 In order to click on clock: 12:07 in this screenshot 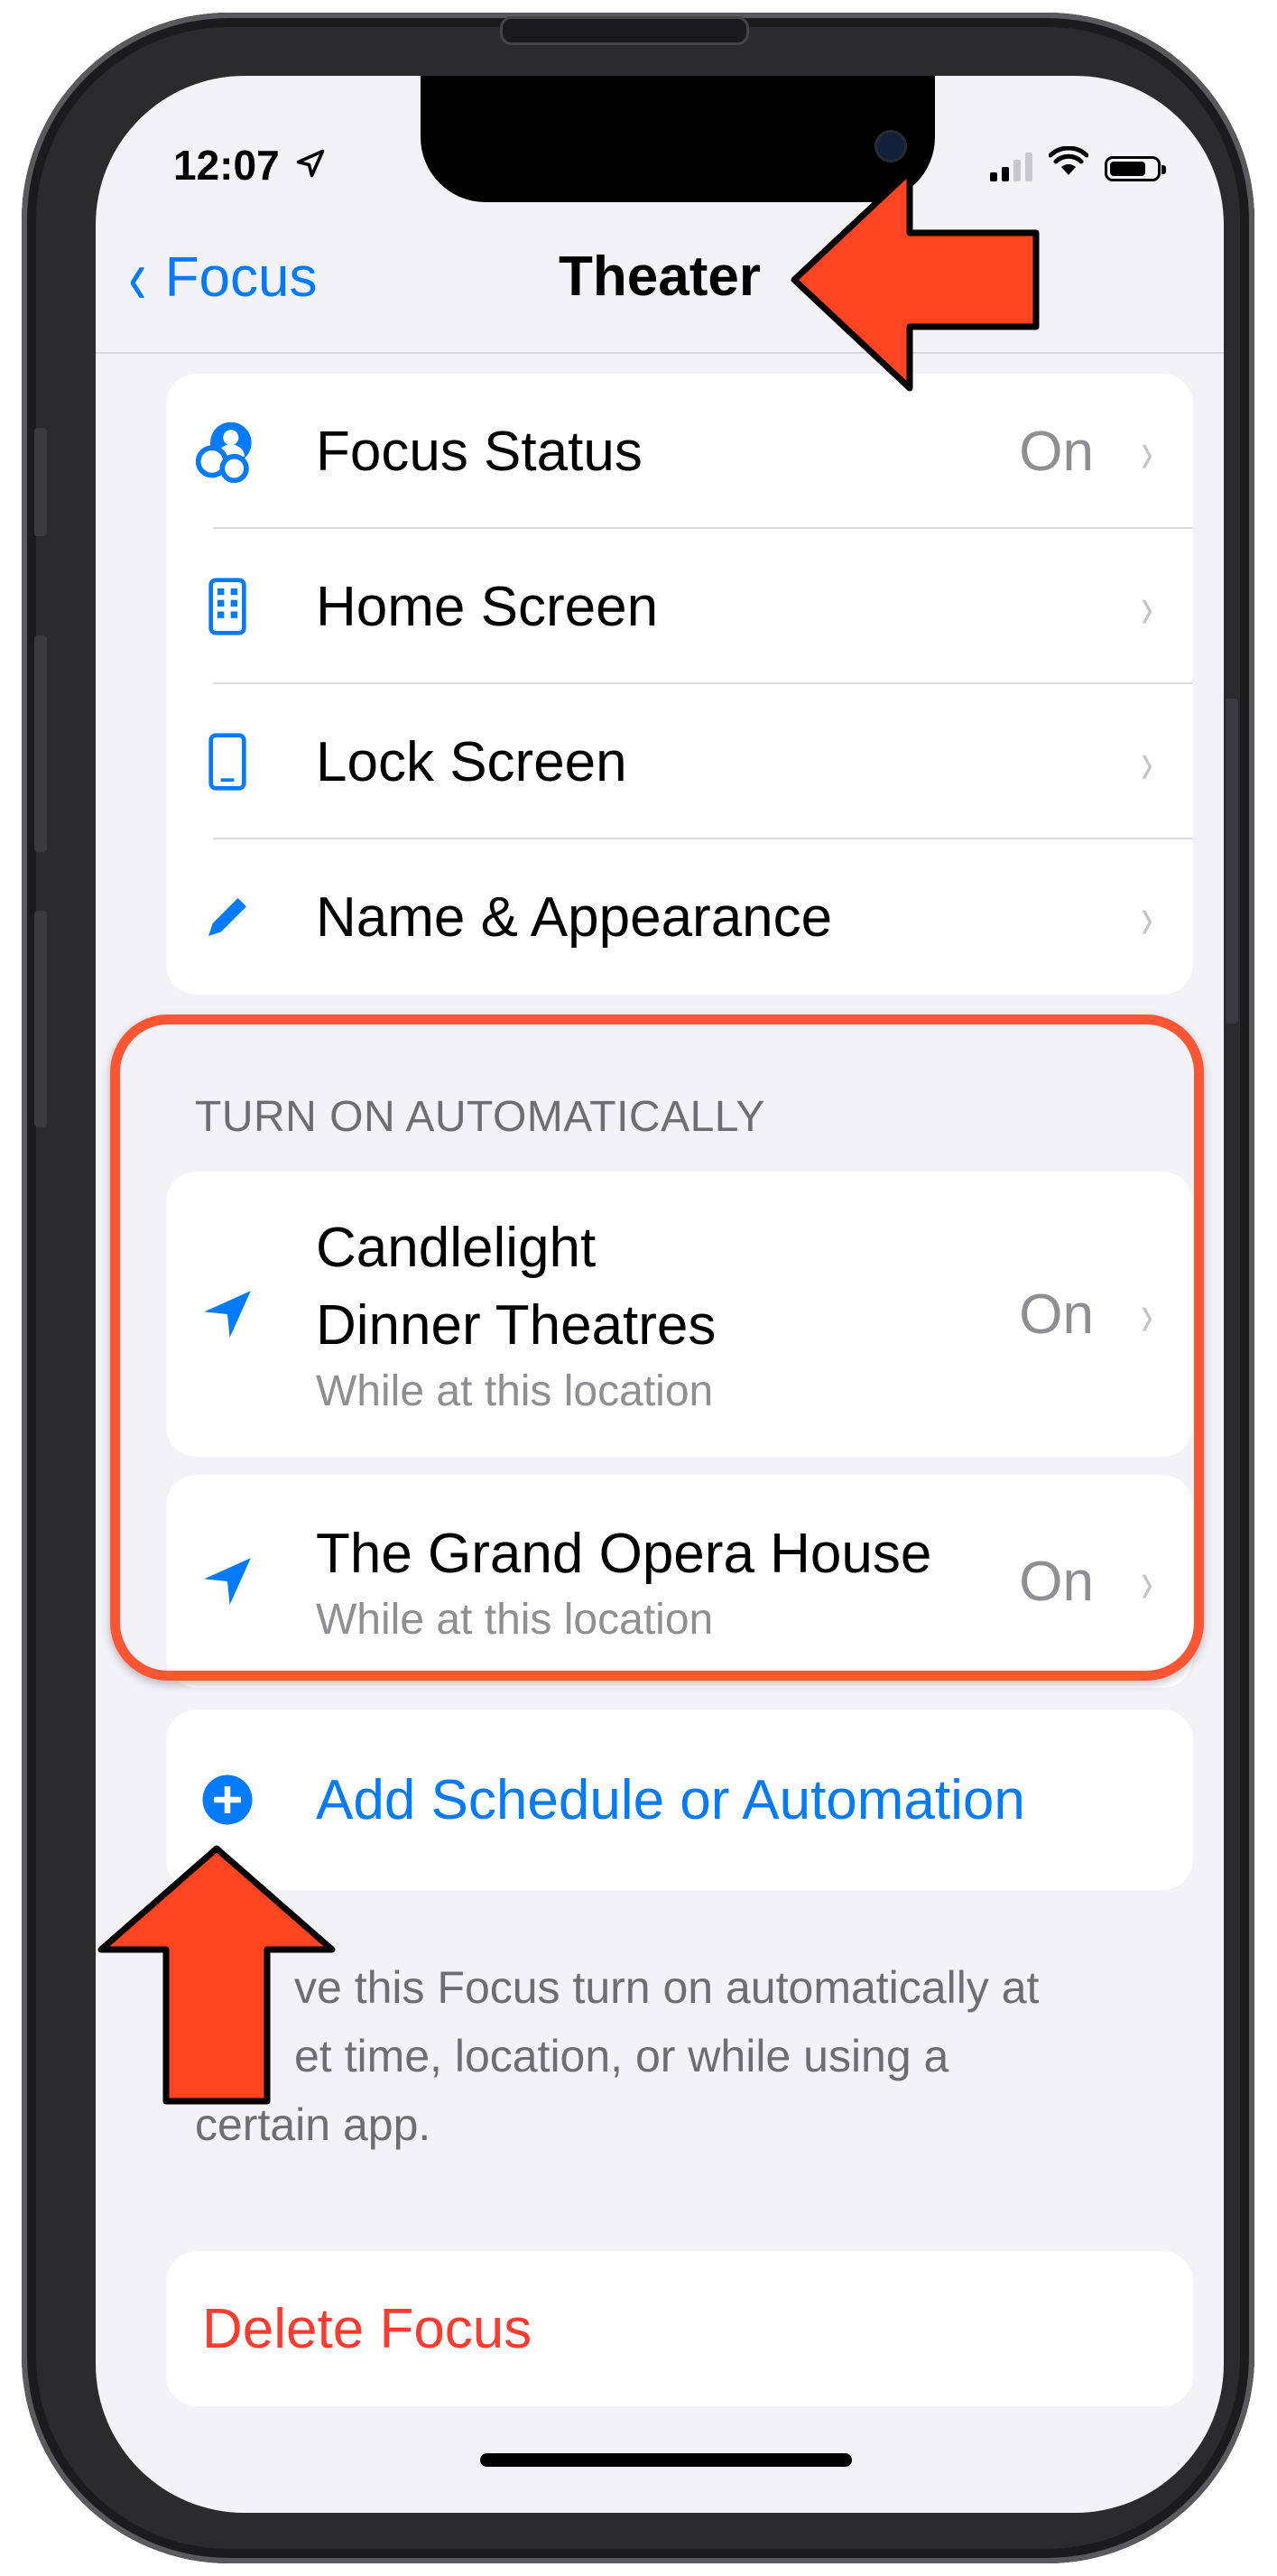, I will do `click(226, 165)`.